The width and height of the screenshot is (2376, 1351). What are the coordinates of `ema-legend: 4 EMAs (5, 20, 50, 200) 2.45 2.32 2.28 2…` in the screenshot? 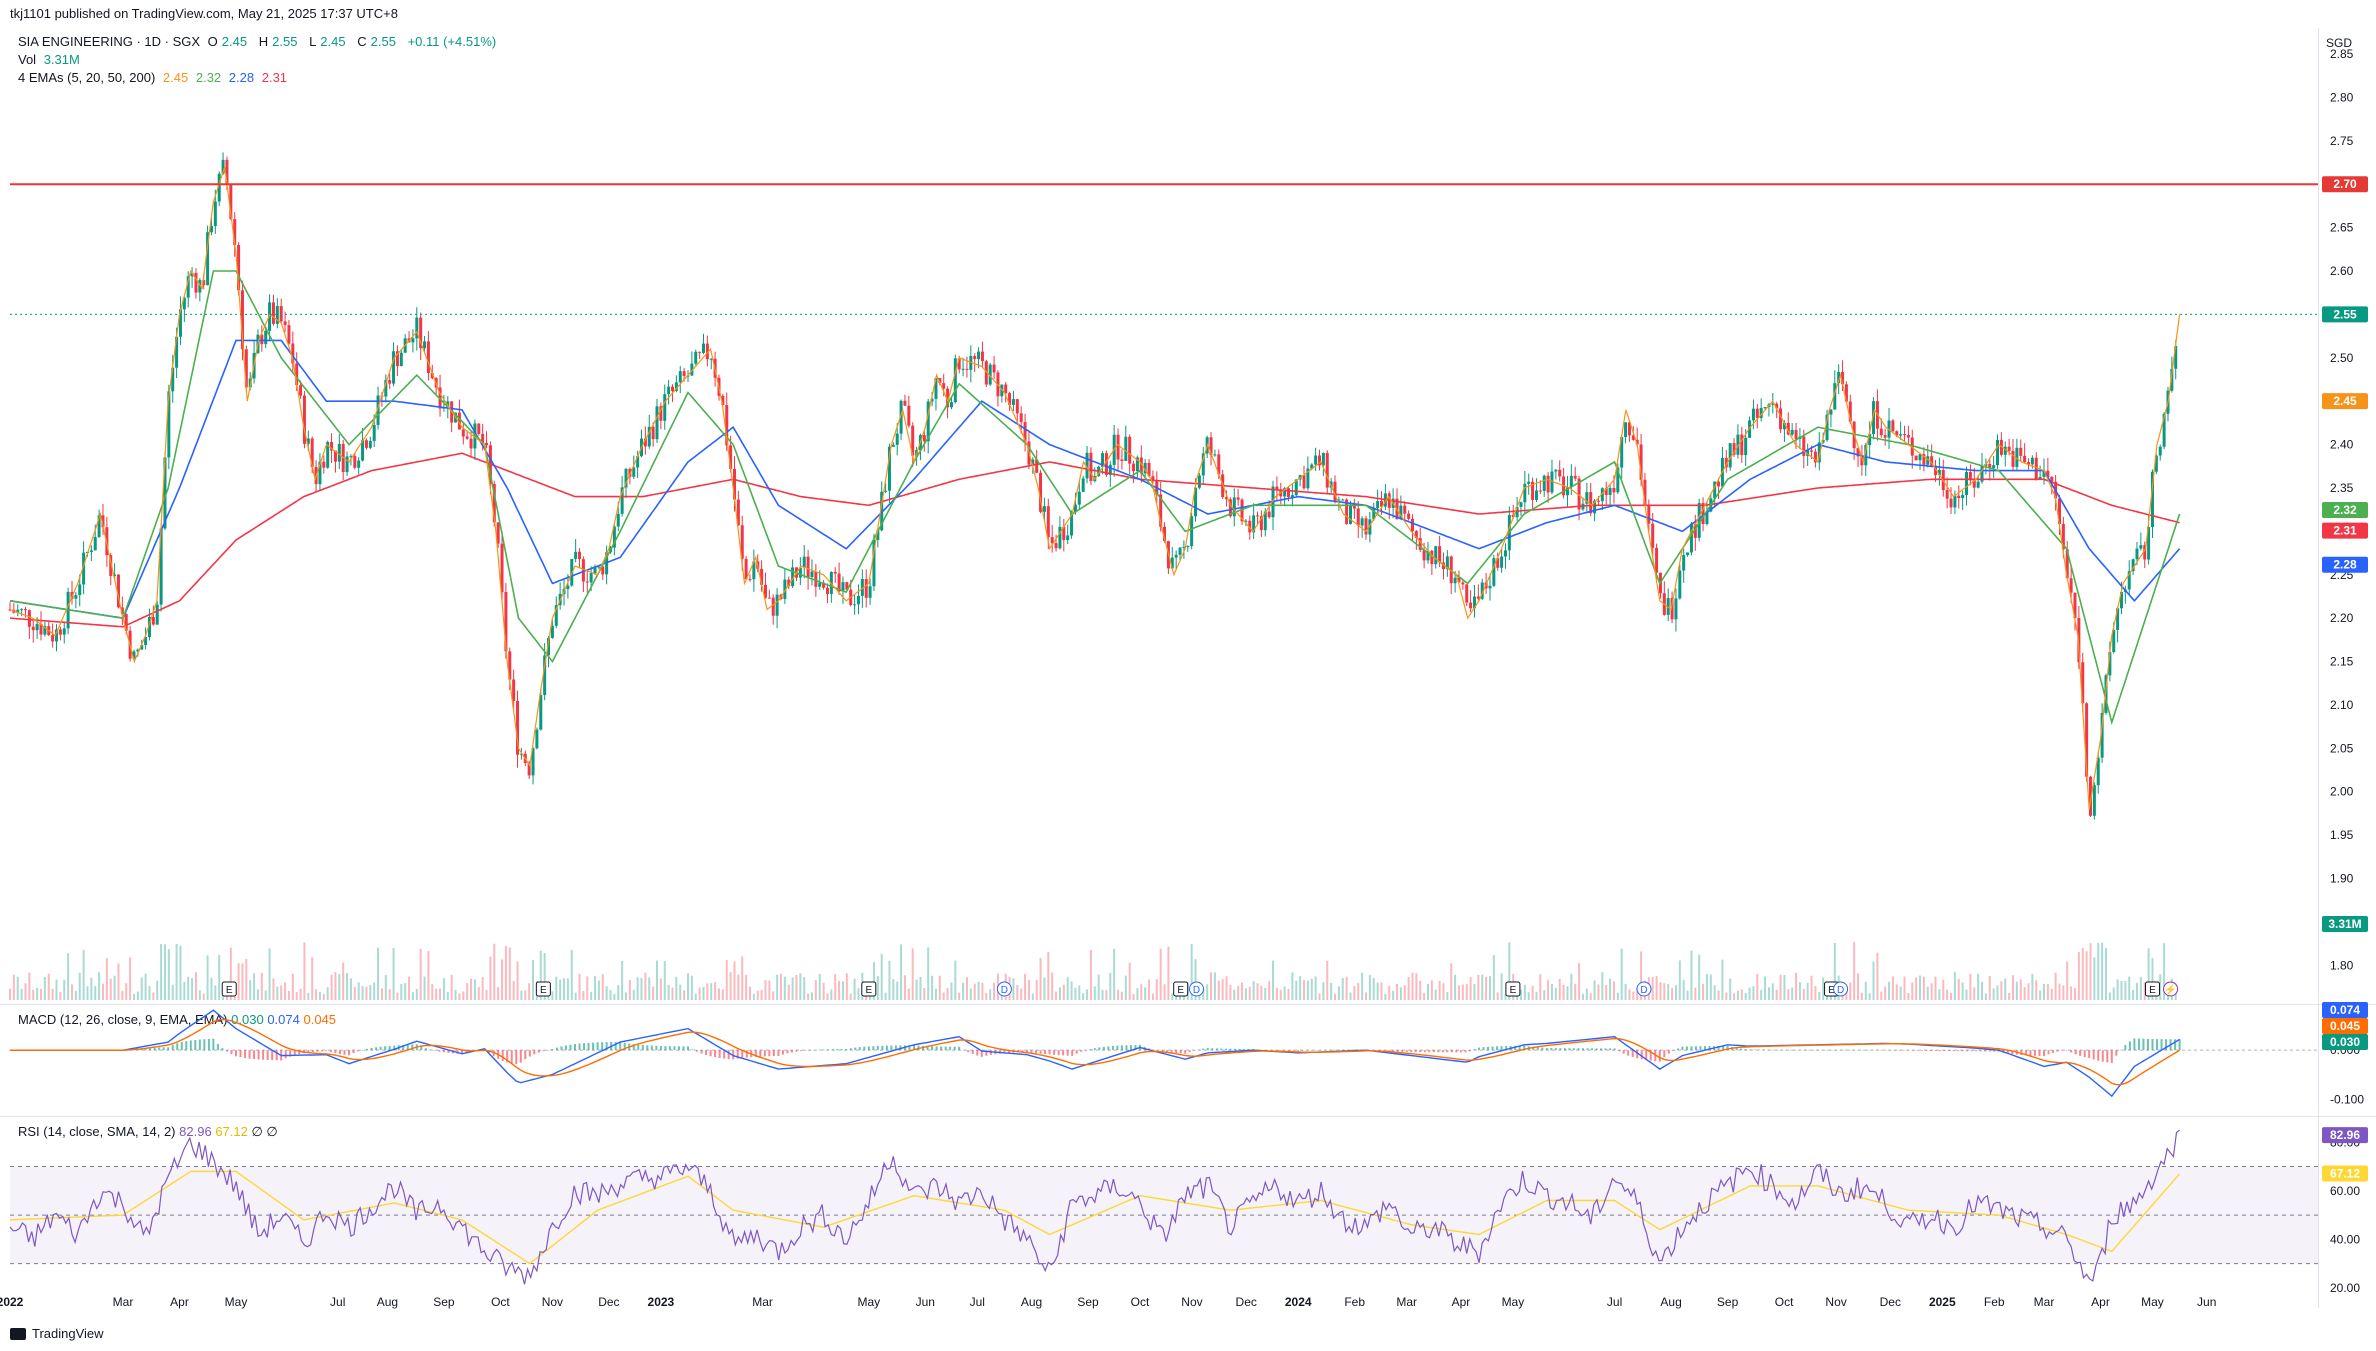 It's located at (154, 77).